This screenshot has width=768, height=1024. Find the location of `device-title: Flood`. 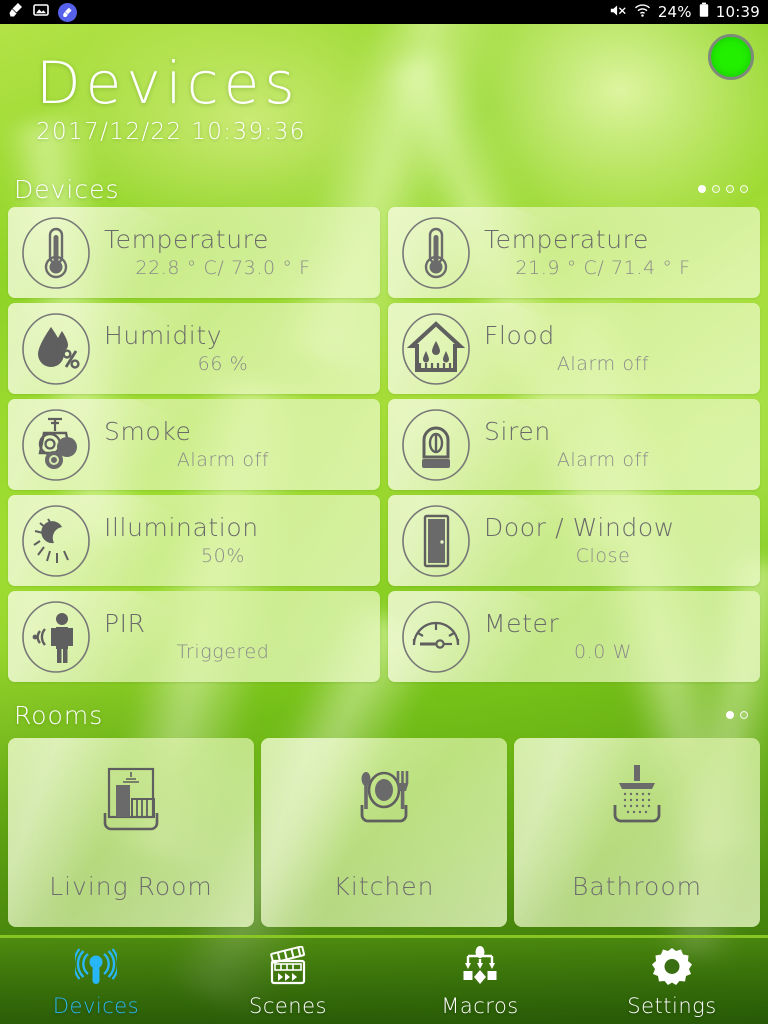

device-title: Flood is located at coordinates (519, 335).